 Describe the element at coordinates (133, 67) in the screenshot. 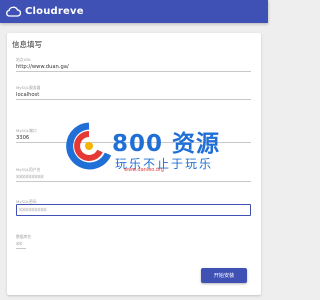

I see `site-url-input` at that location.